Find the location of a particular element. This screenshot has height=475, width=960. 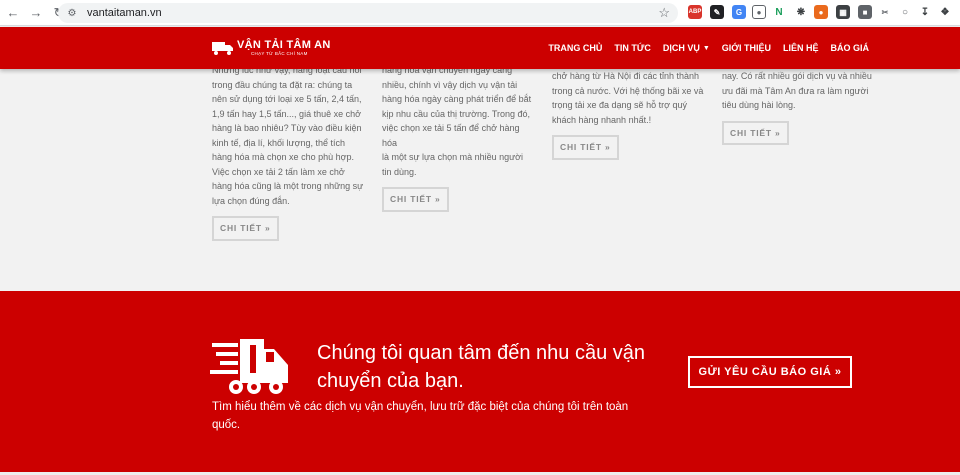

logo-text: VẬN TẢI TÂM AN CHẠY TỪ BẮC CHÍ NAM is located at coordinates (284, 48).